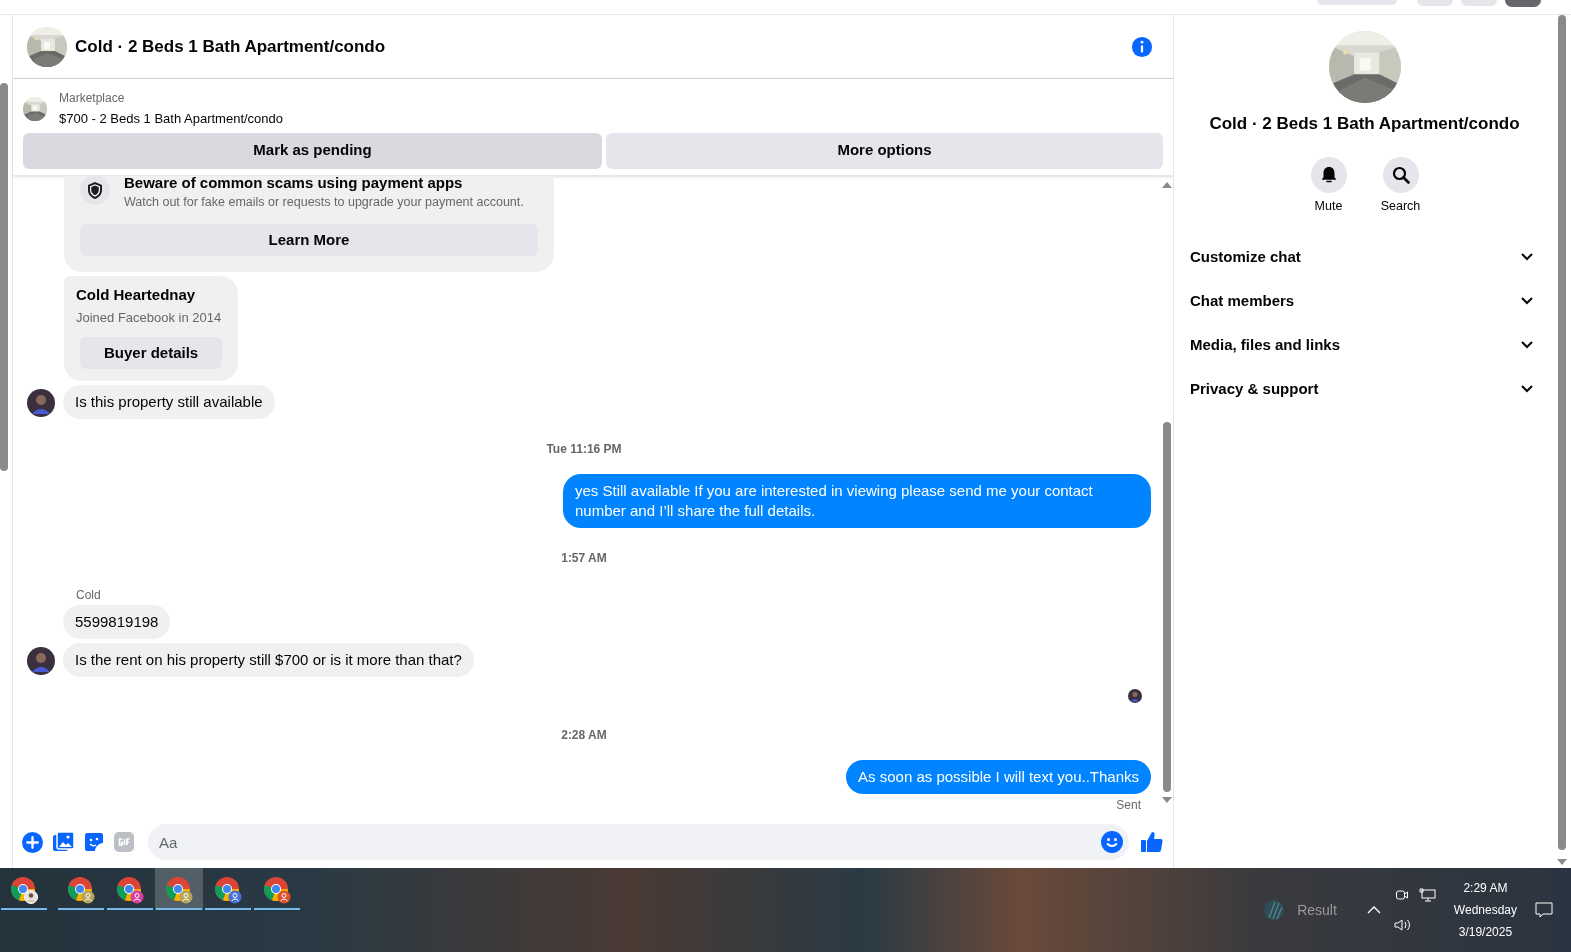 Image resolution: width=1571 pixels, height=952 pixels. I want to click on info-icon, so click(1142, 46).